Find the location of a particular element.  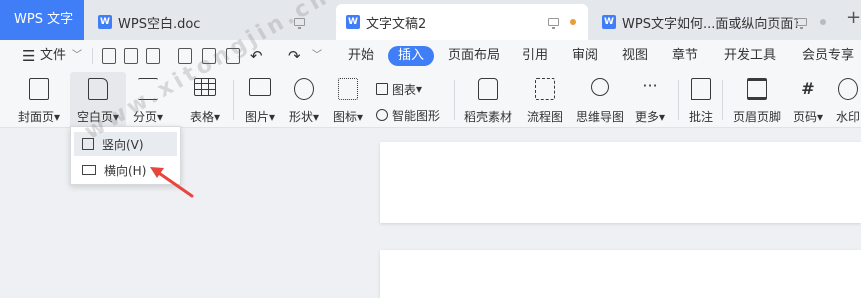

document-page is located at coordinates (620, 274).